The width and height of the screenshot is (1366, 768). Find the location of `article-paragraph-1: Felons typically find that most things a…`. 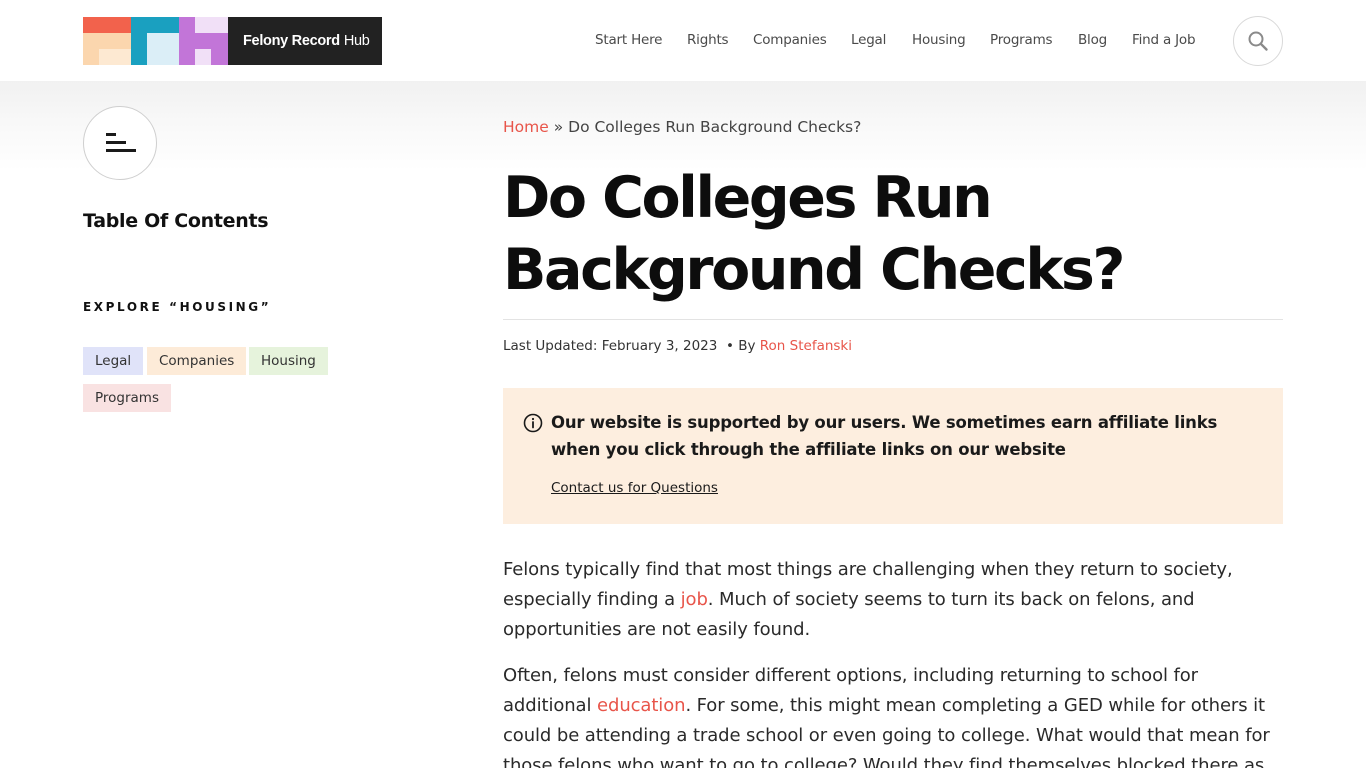

article-paragraph-1: Felons typically find that most things a… is located at coordinates (893, 600).